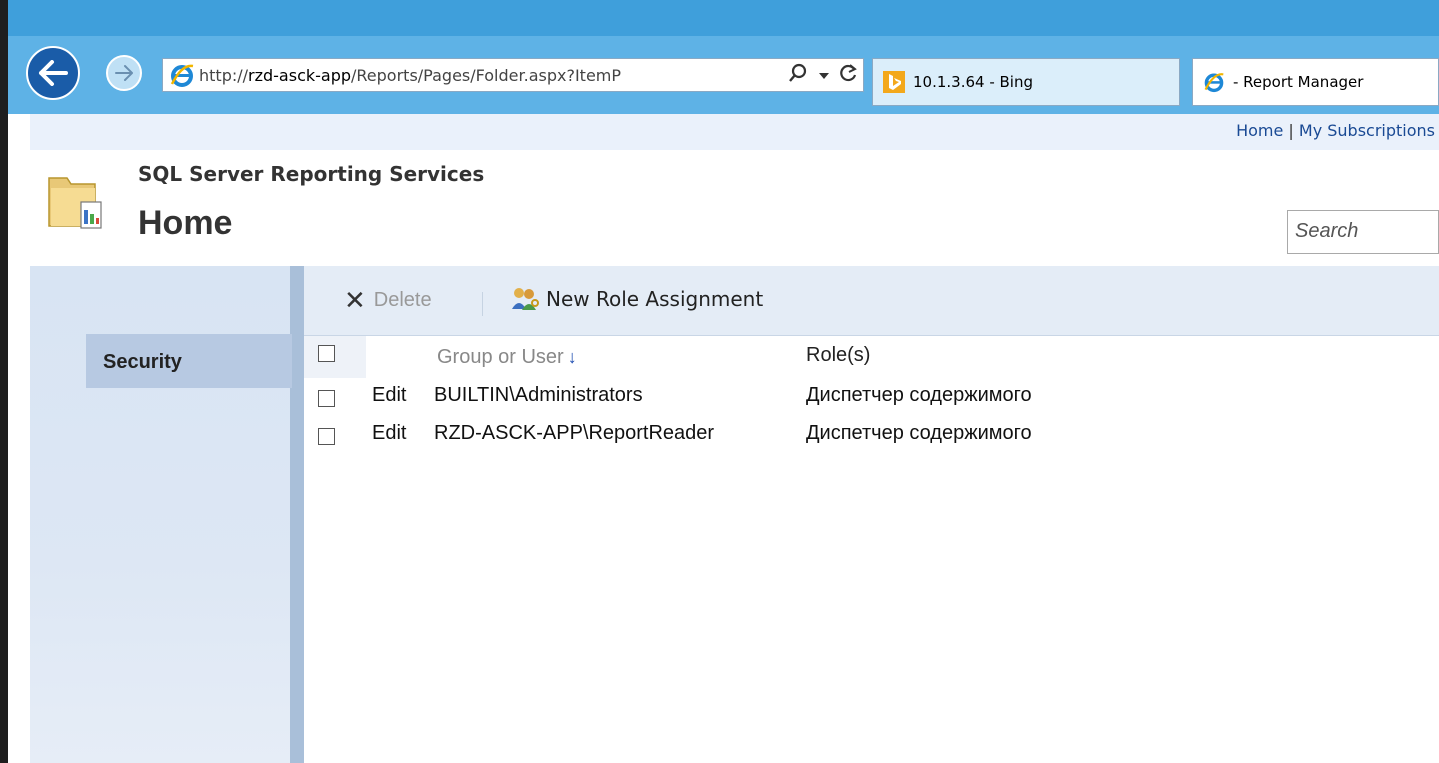 The height and width of the screenshot is (763, 1439). I want to click on delete-button: ✕ Delete, so click(388, 300).